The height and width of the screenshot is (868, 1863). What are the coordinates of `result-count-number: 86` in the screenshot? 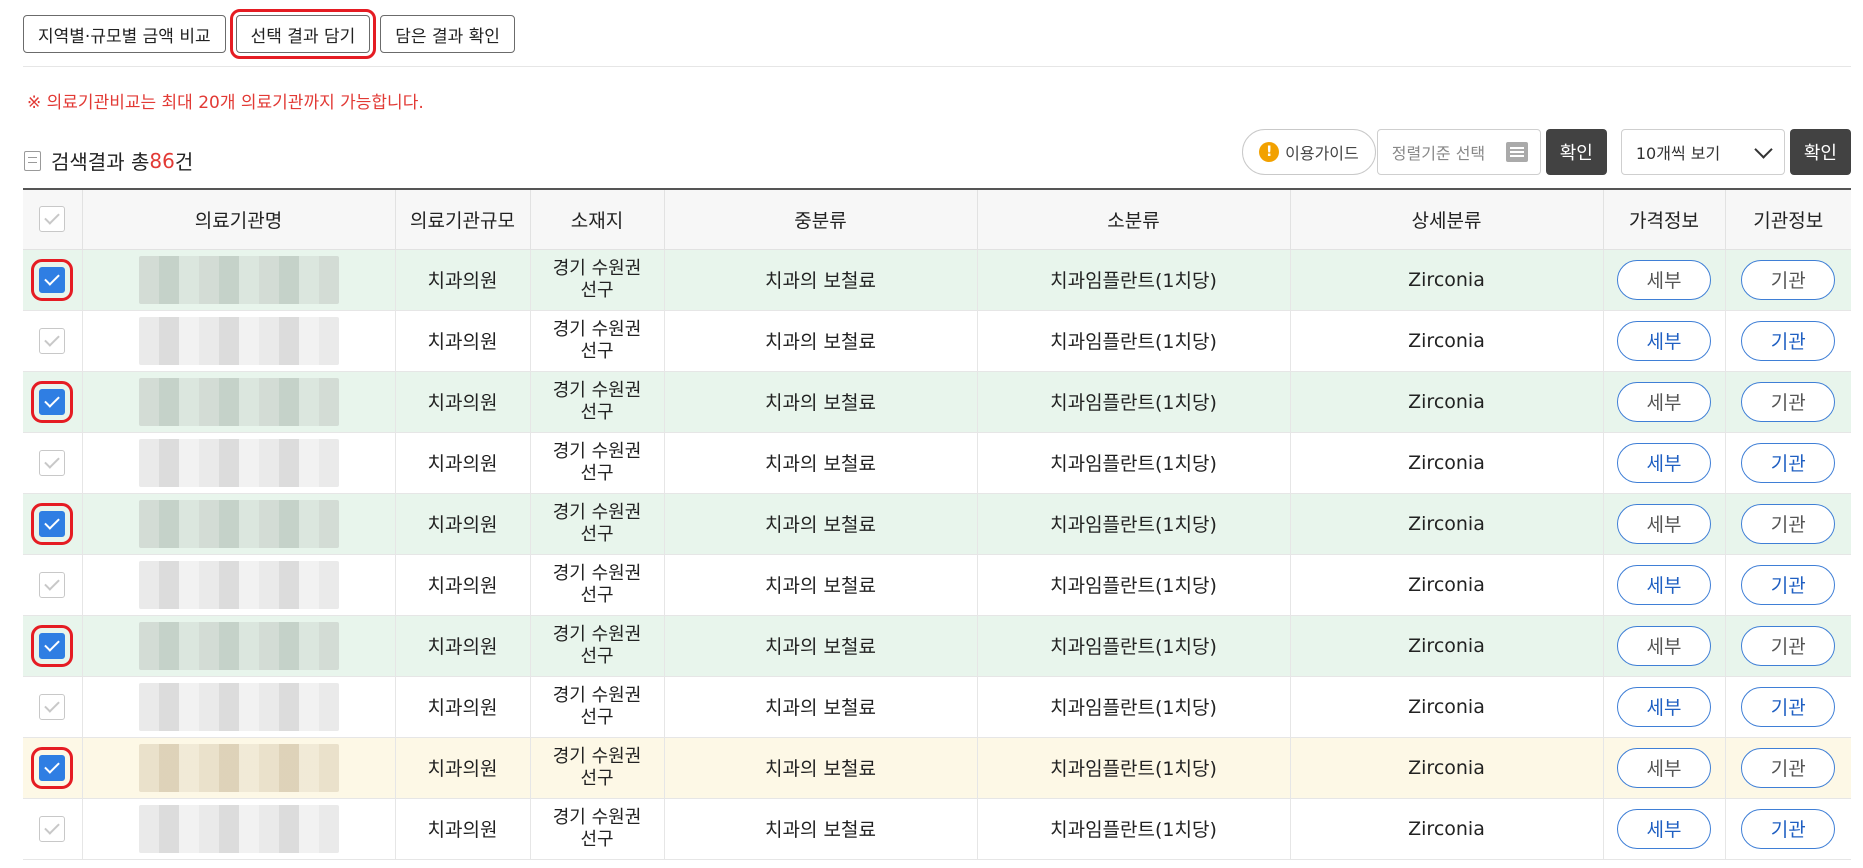 It's located at (162, 160).